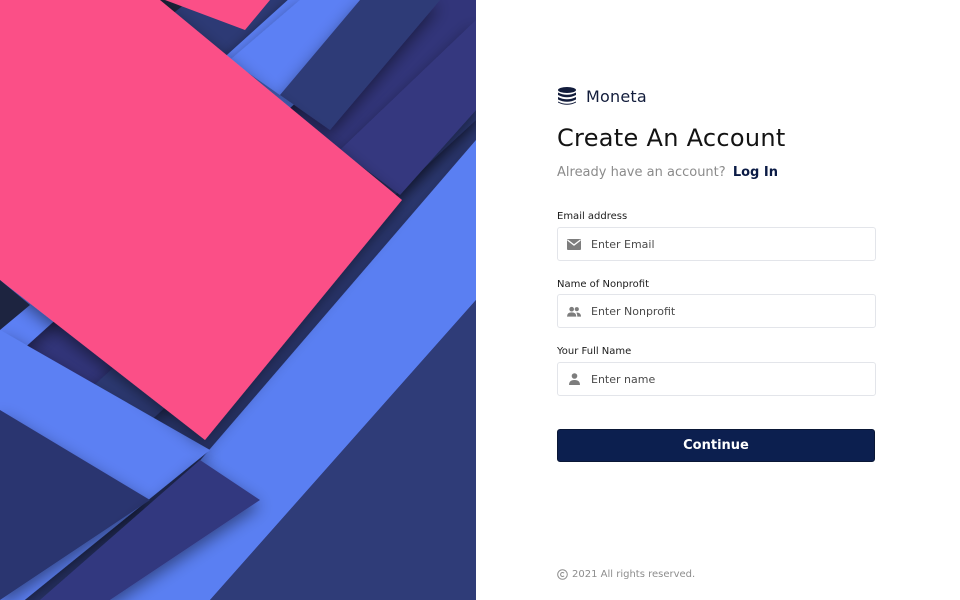 The image size is (960, 600). What do you see at coordinates (574, 244) in the screenshot?
I see `mail-icon` at bounding box center [574, 244].